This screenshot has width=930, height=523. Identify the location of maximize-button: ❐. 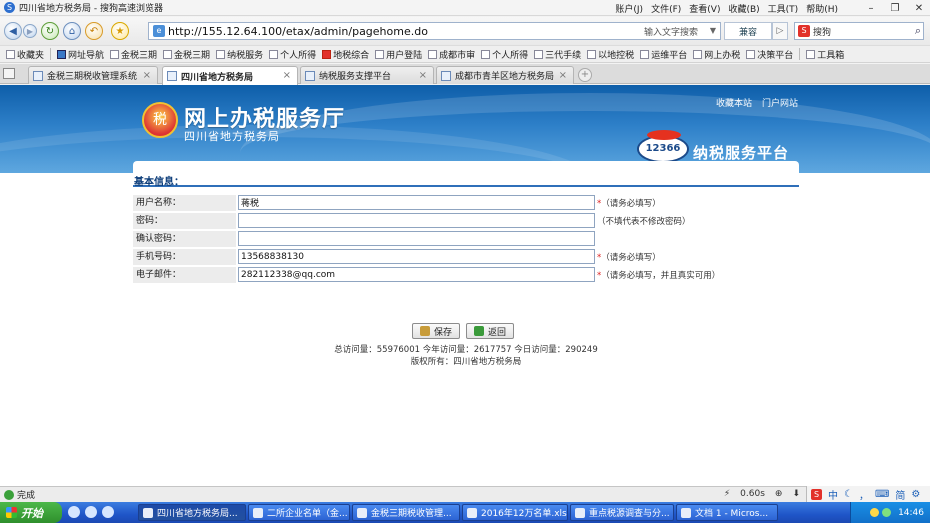
(895, 8).